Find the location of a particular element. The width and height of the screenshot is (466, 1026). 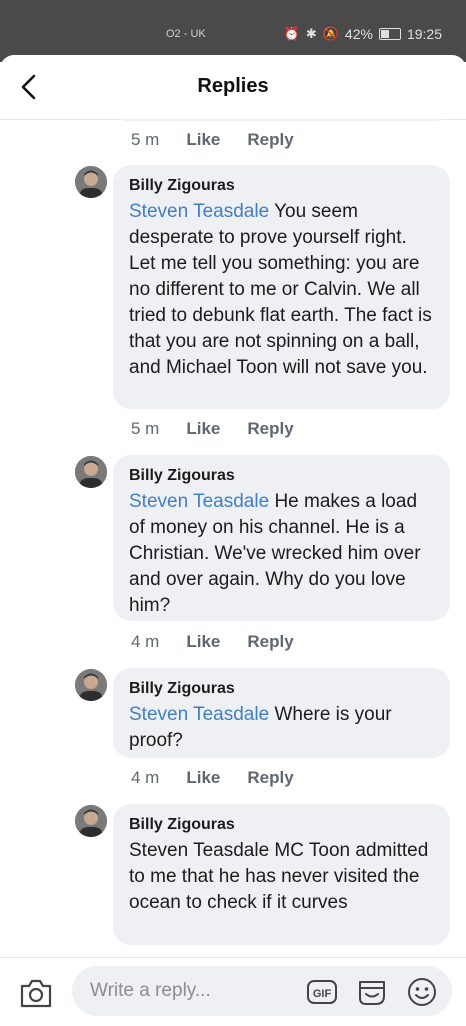

mute-icon: 🔕 is located at coordinates (330, 33).